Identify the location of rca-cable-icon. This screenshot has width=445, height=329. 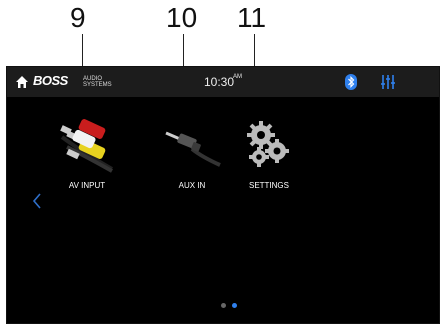
(86, 146).